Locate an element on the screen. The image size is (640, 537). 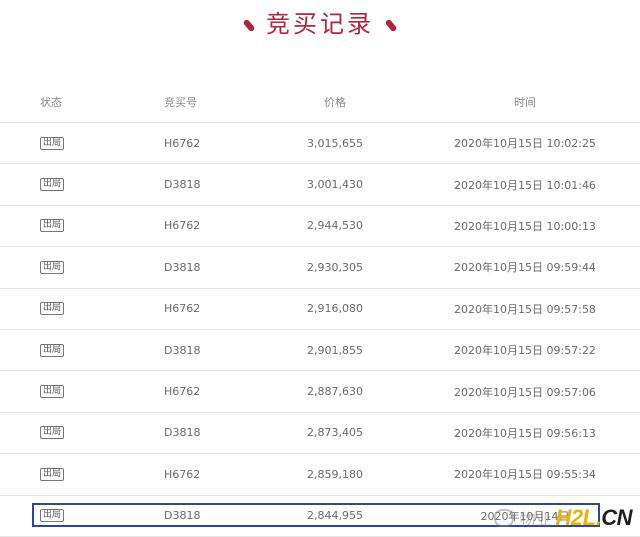
site-logo: H2L.CN is located at coordinates (594, 517).